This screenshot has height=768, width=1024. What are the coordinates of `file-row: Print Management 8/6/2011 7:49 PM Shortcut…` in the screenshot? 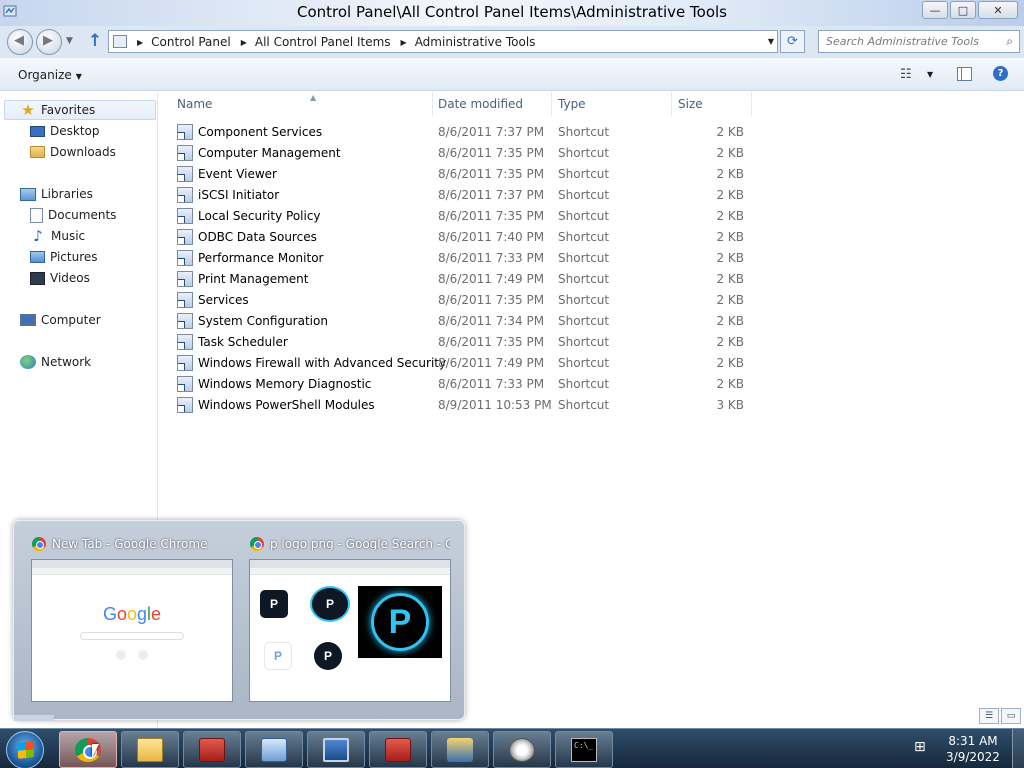 It's located at (539, 279).